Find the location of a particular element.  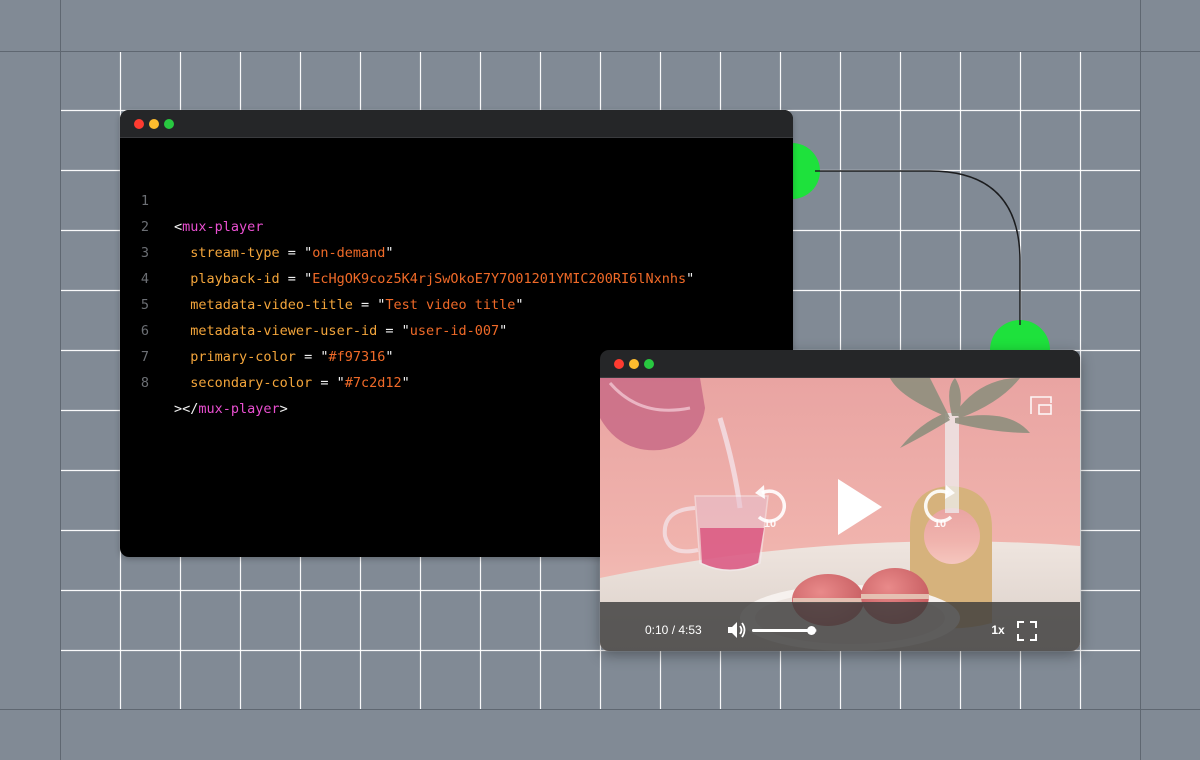

time-display: 0:10 / 4:53 is located at coordinates (673, 630).